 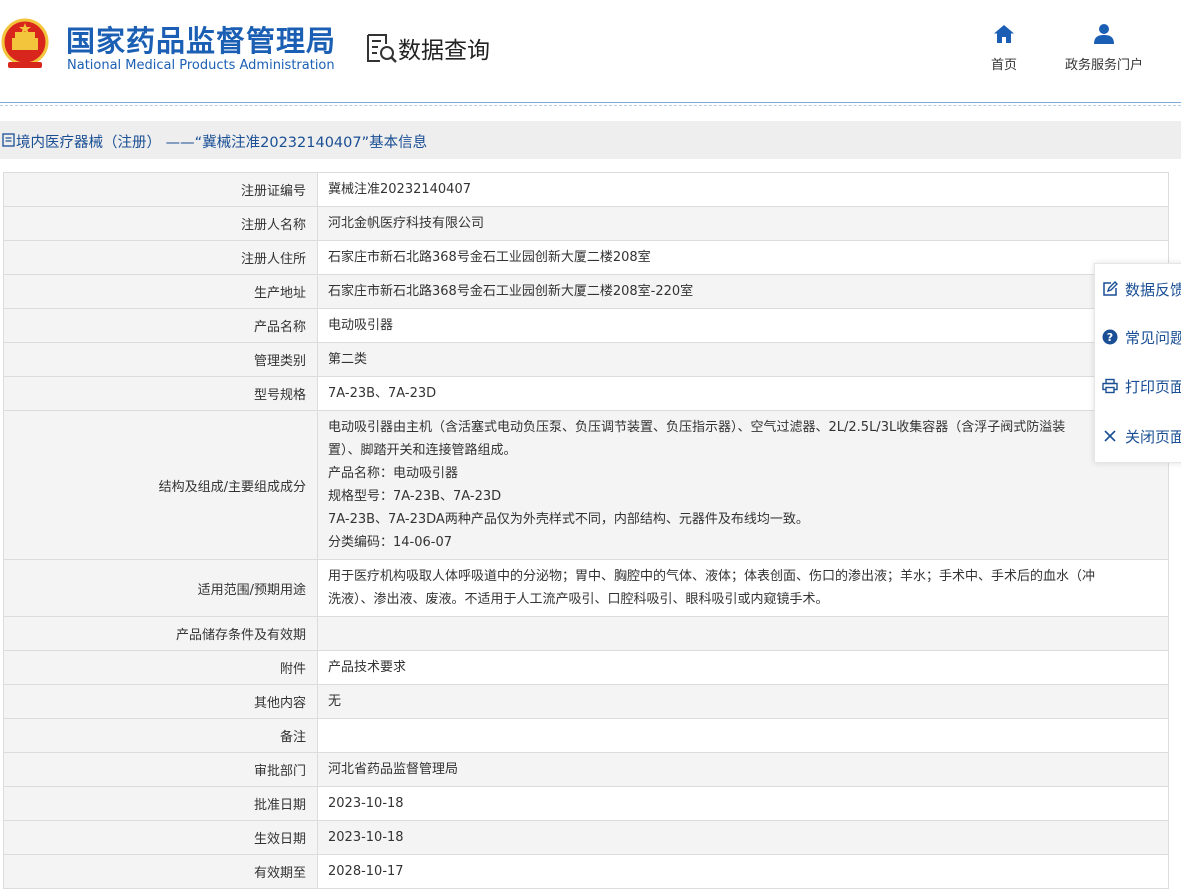 I want to click on header-divider-dashed, so click(x=590, y=105).